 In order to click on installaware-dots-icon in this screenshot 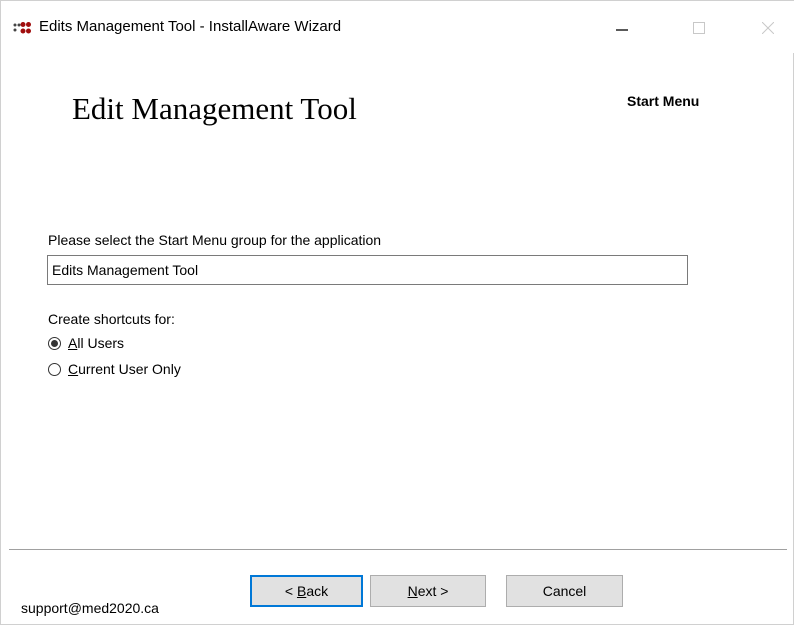, I will do `click(22, 28)`.